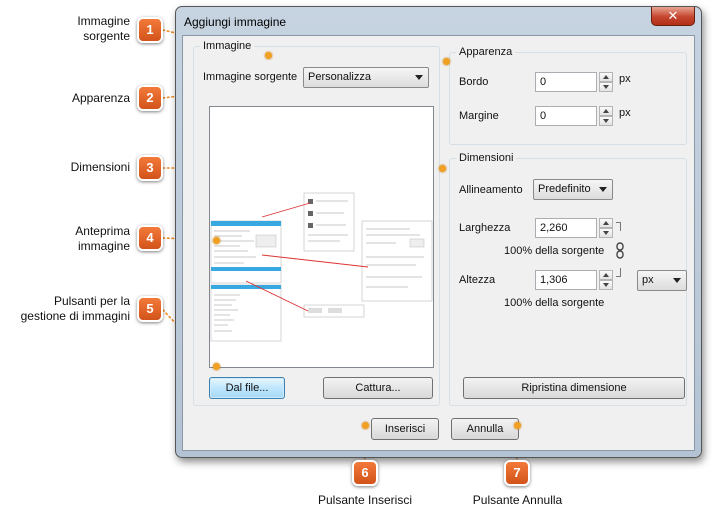  I want to click on source-image-label: Immagine sorgente, so click(250, 77).